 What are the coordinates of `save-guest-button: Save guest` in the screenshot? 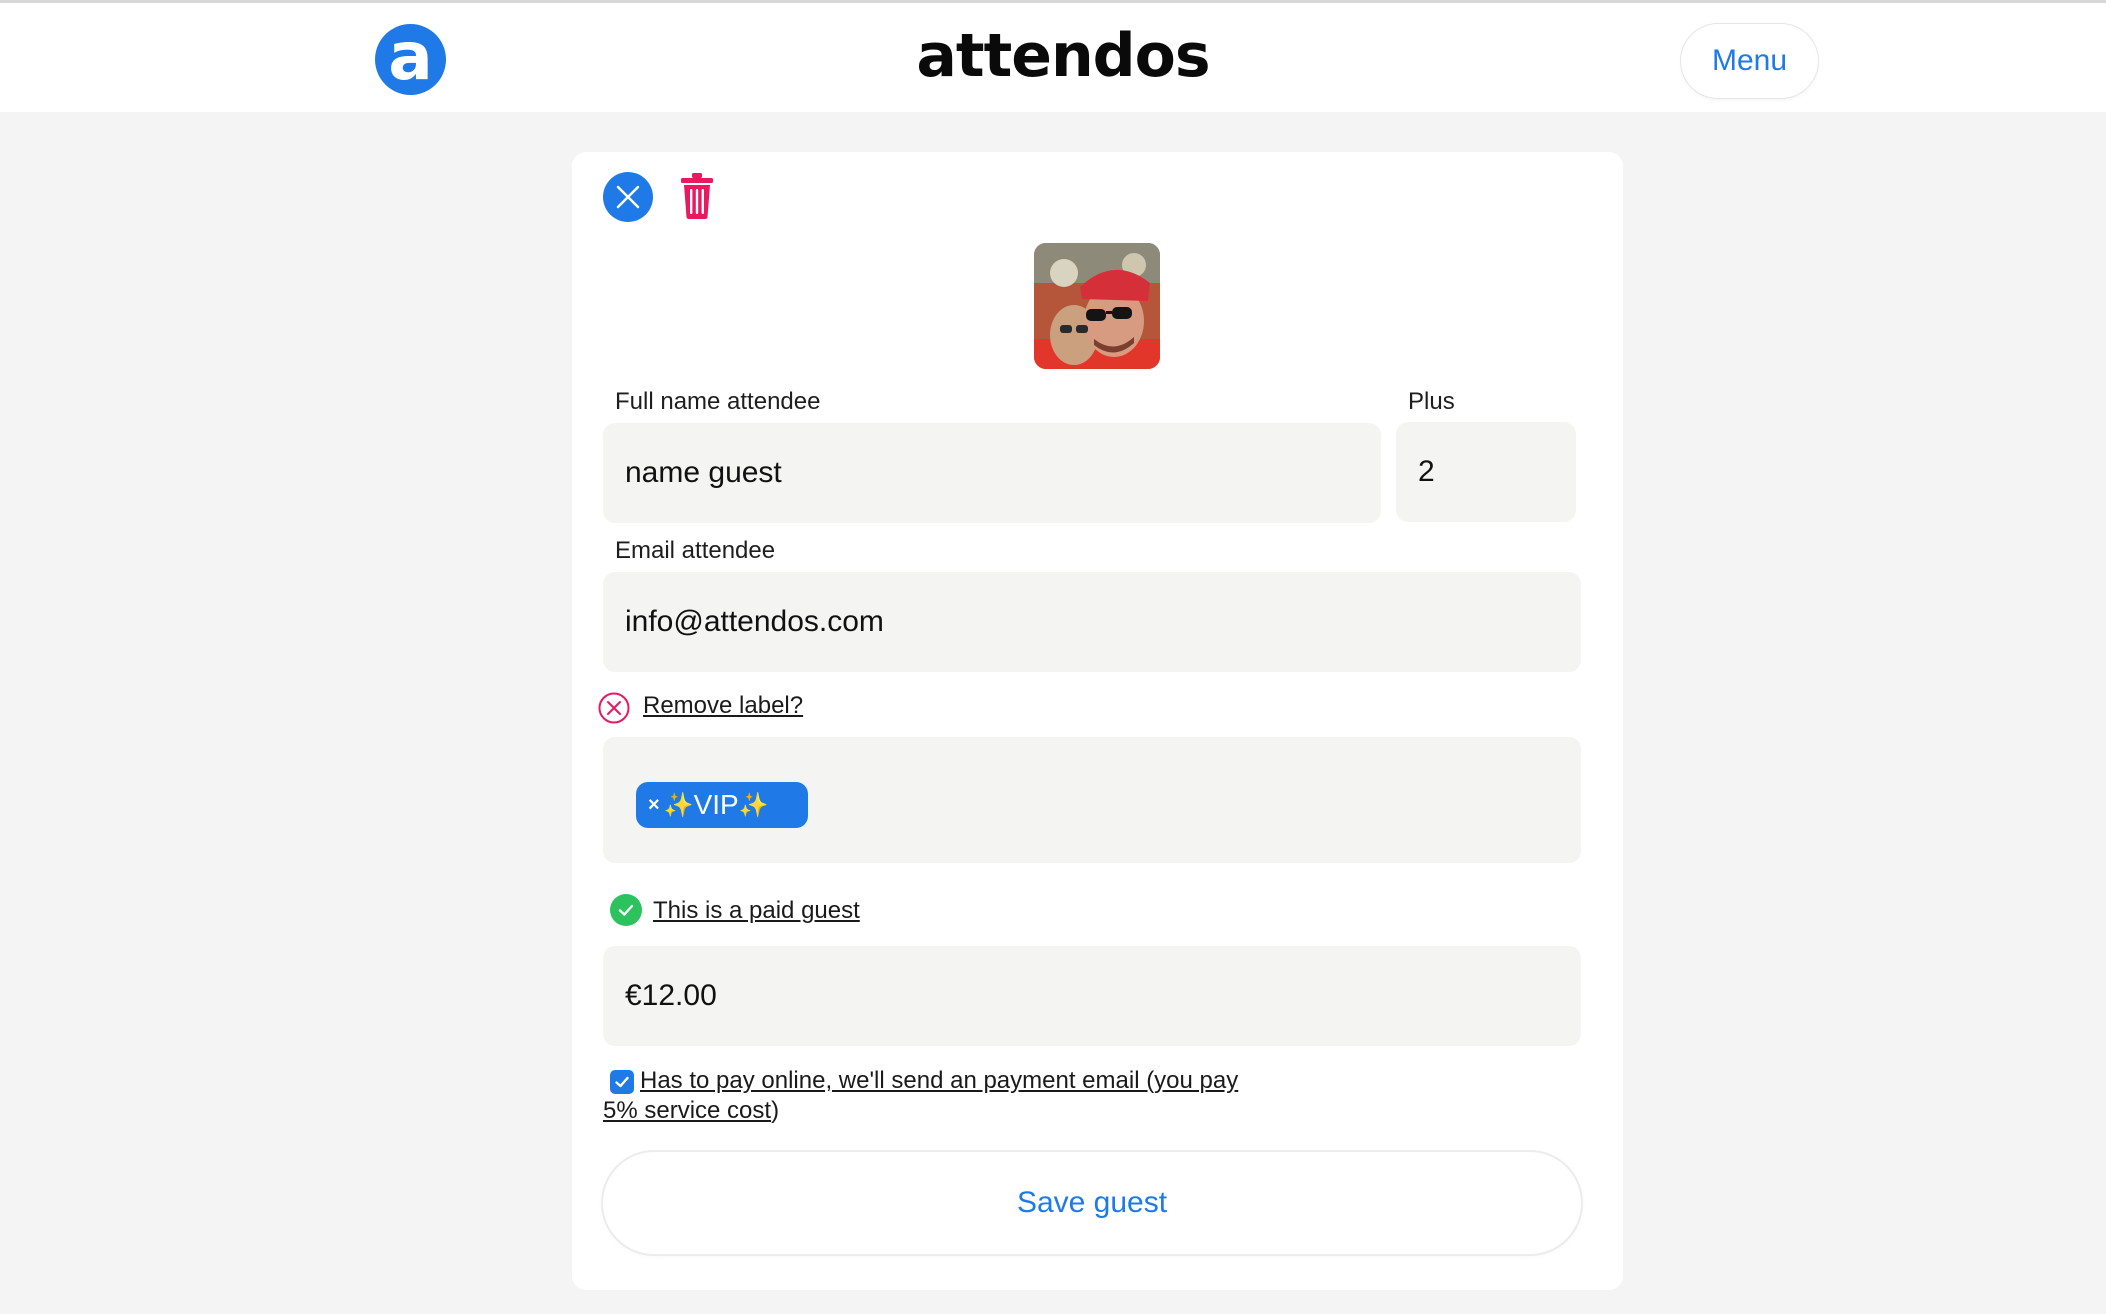 It's located at (1092, 1203).